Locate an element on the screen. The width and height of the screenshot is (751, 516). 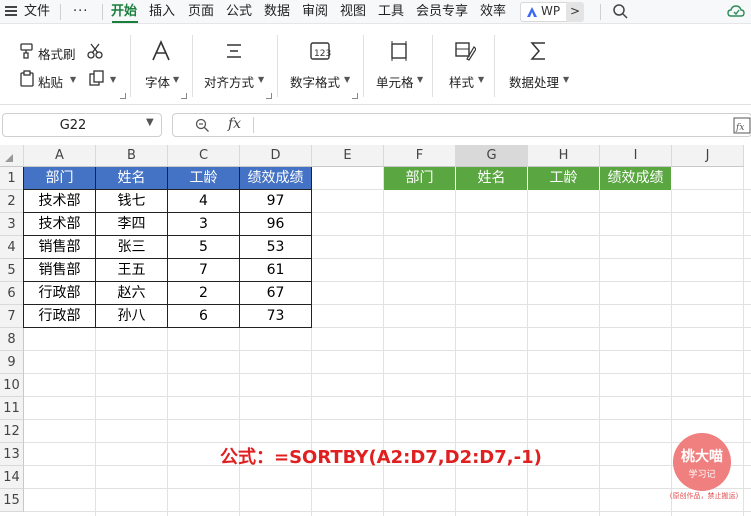
table-cell: 王五 is located at coordinates (132, 270).